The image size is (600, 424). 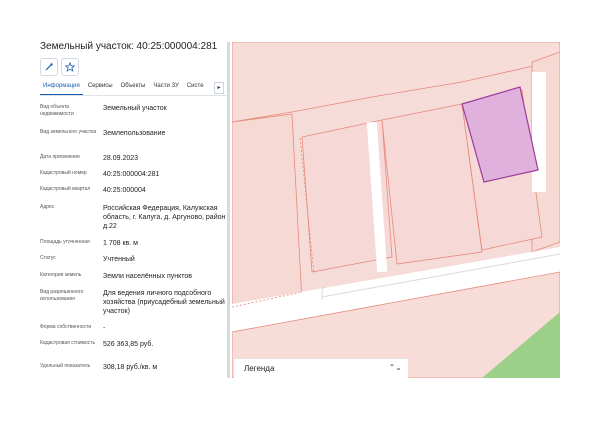 I want to click on tab-information: Информация, so click(x=61, y=88).